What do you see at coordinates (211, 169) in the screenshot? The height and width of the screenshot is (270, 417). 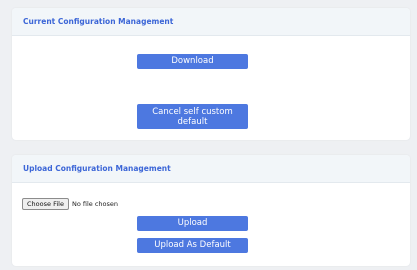 I see `upload-configuration-title: Upload Configuration Management` at bounding box center [211, 169].